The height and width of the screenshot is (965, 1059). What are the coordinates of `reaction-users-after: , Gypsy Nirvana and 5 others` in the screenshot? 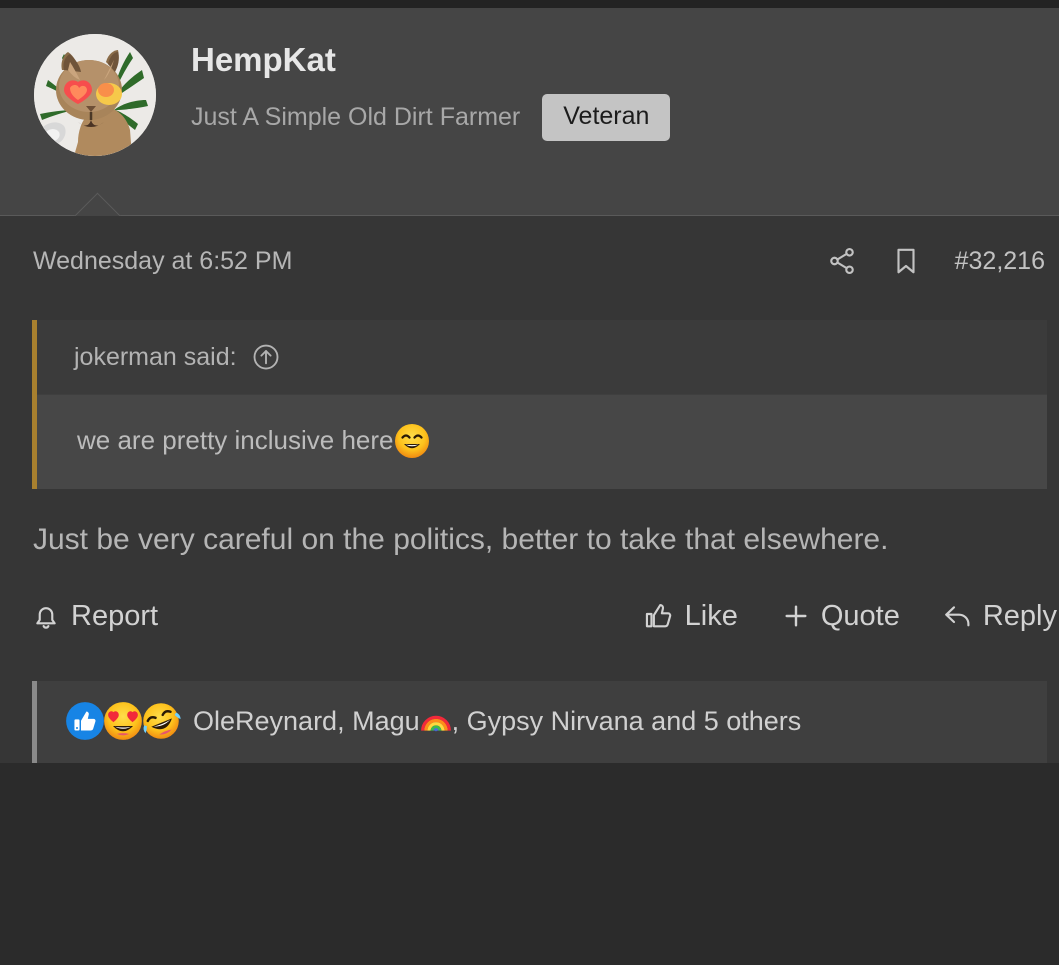 It's located at (626, 721).